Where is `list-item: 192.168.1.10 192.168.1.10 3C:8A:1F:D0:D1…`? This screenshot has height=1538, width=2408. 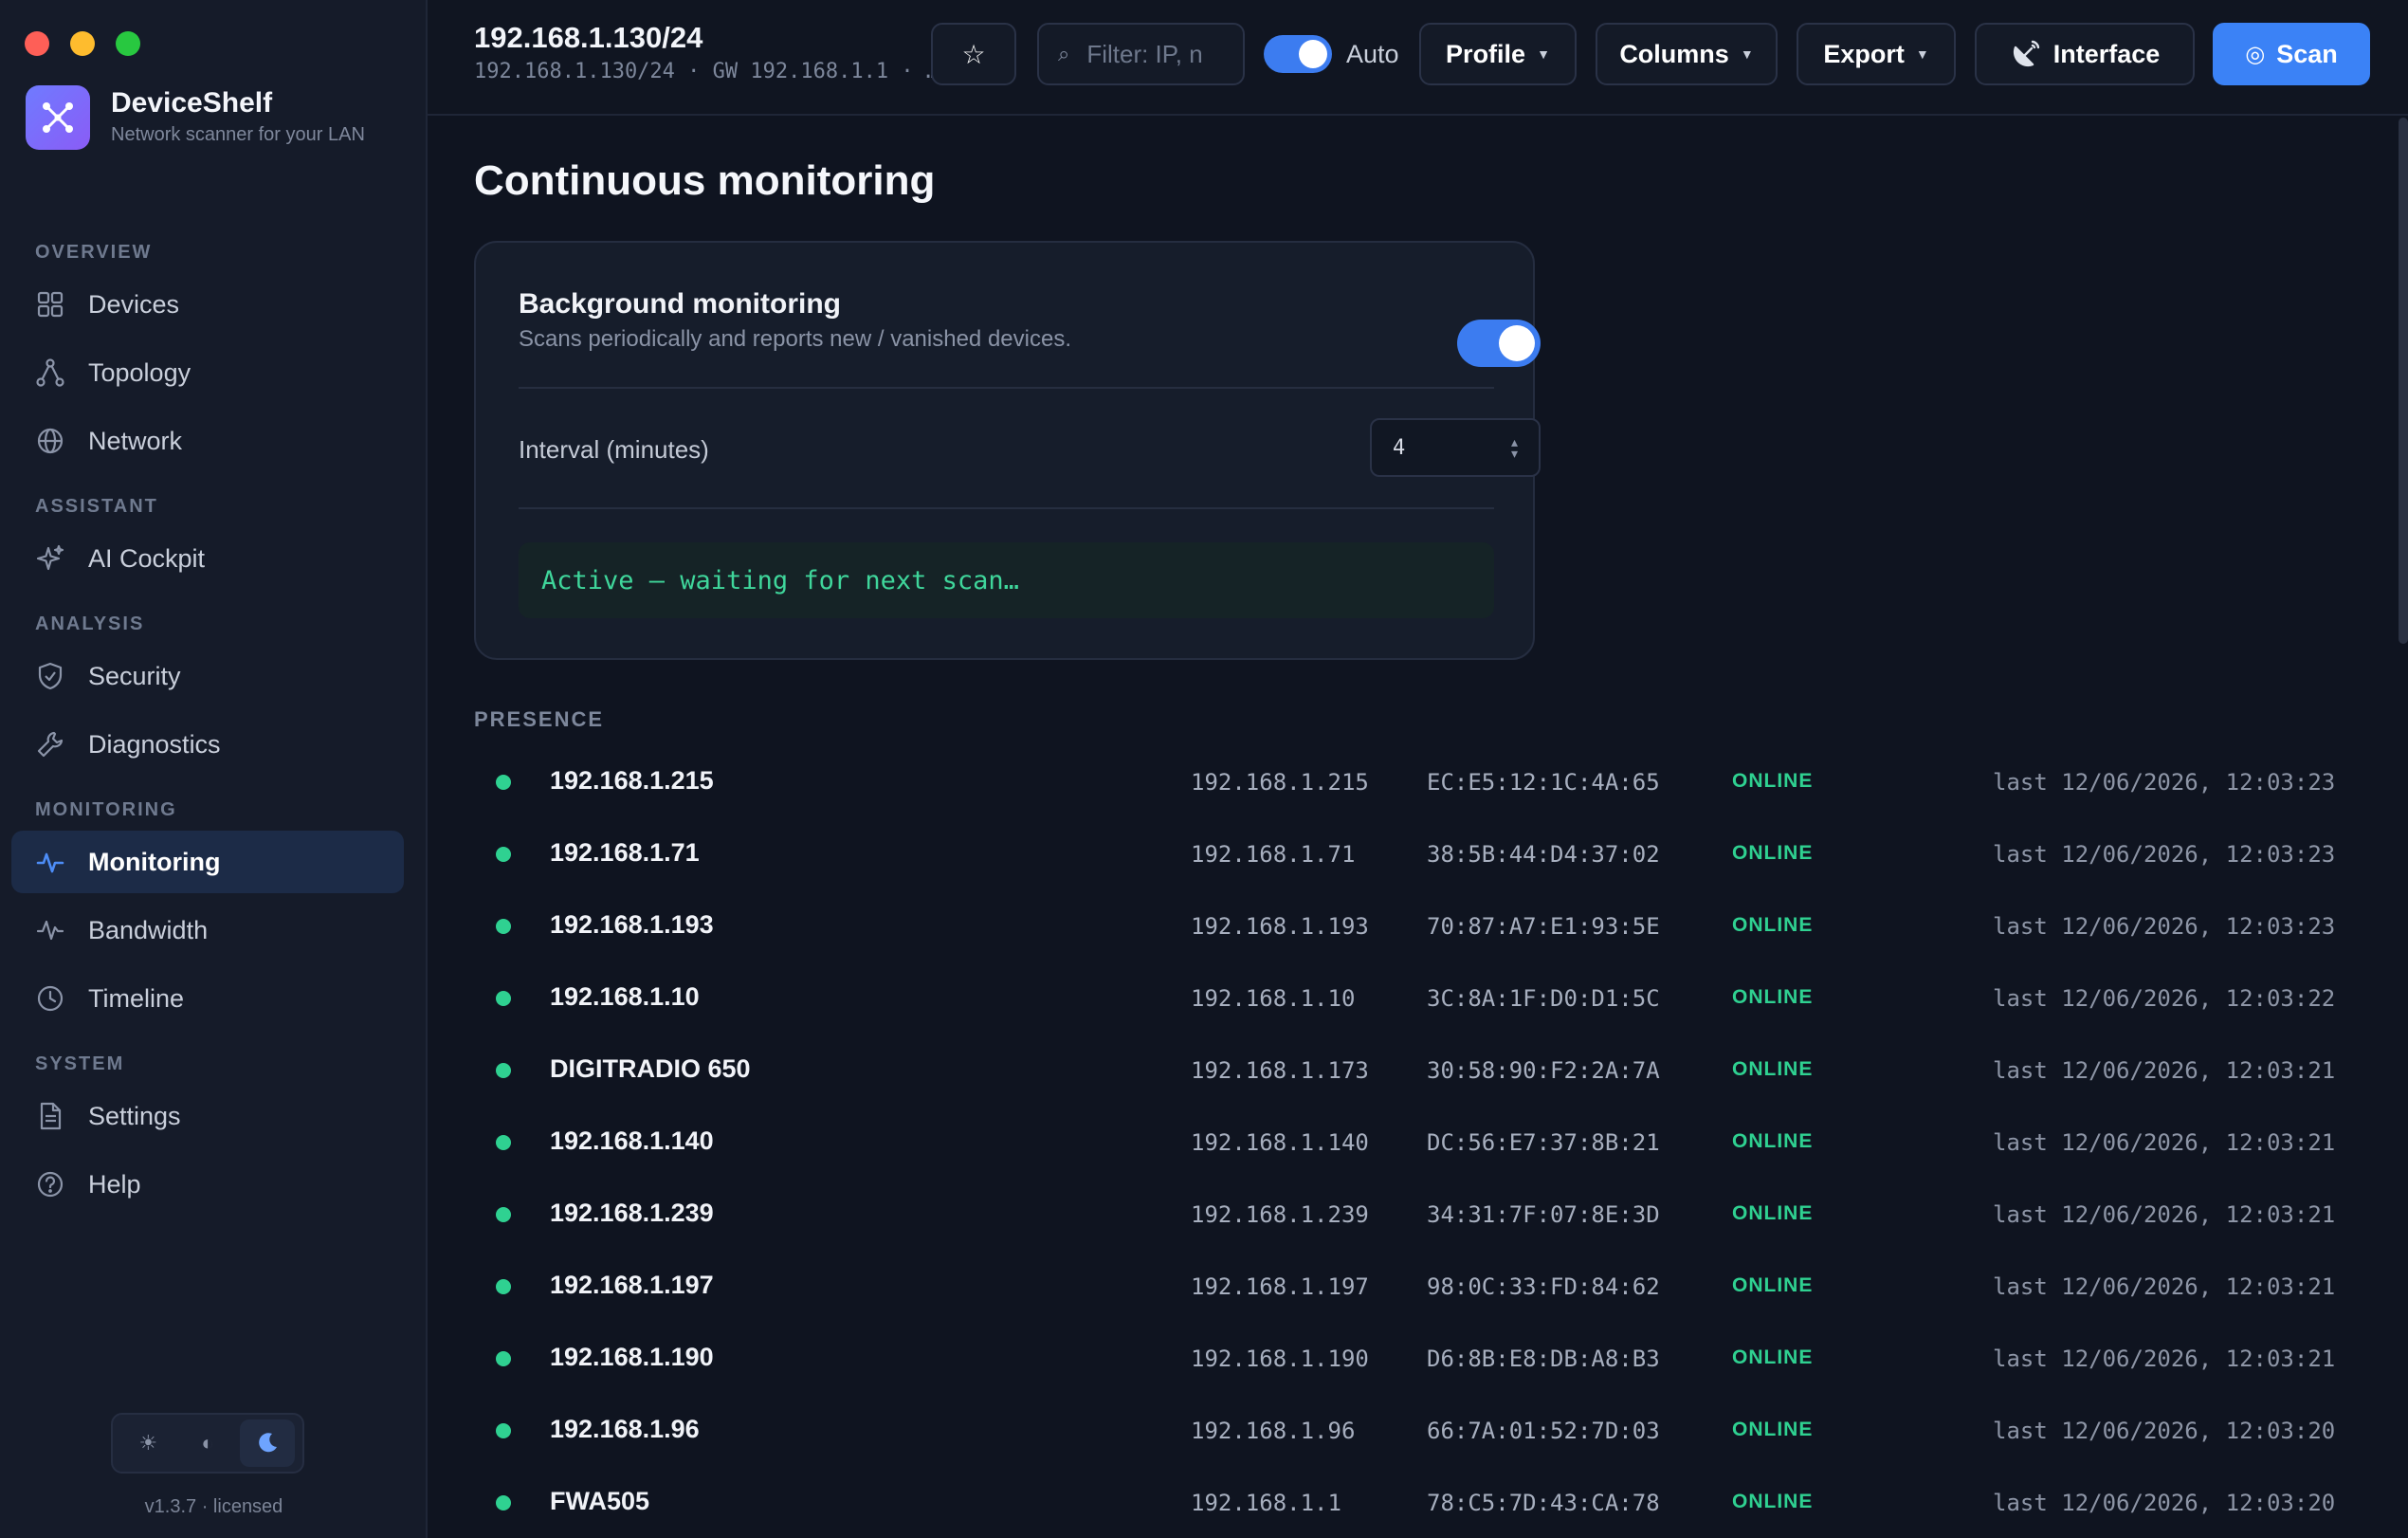 list-item: 192.168.1.10 192.168.1.10 3C:8A:1F:D0:D1… is located at coordinates (1417, 996).